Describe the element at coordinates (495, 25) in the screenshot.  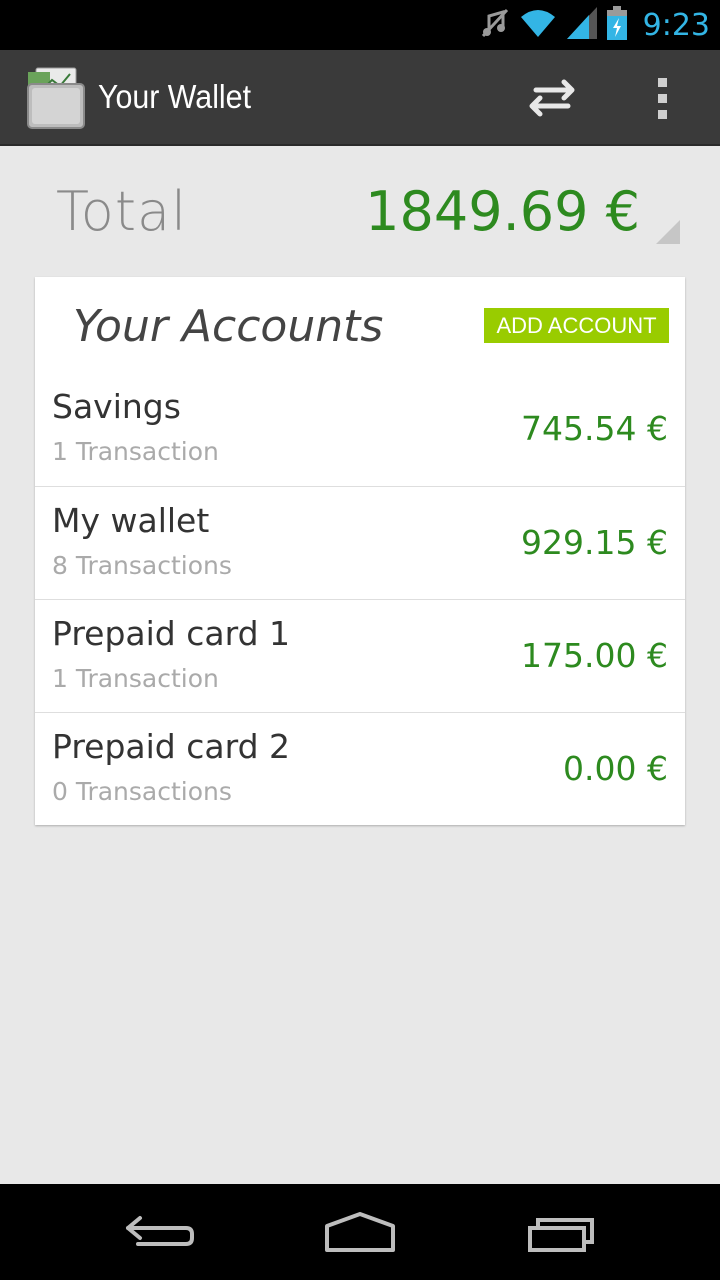
I see `mute-icon` at that location.